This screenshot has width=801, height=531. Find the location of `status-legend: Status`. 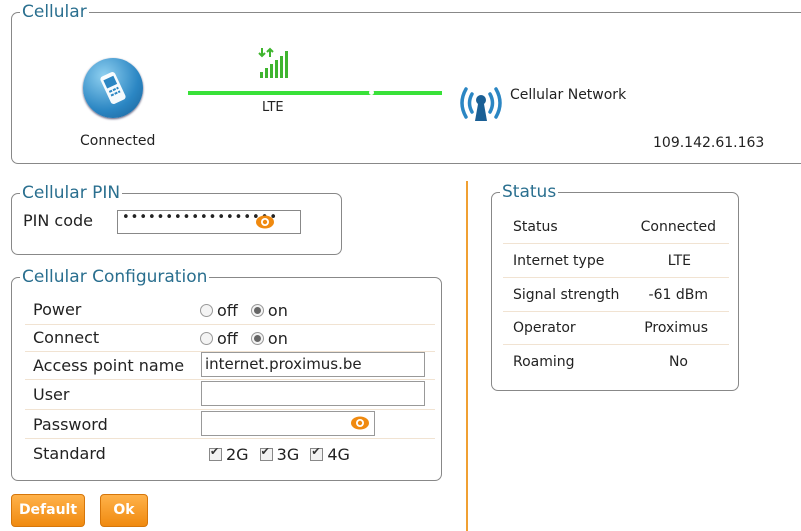

status-legend: Status is located at coordinates (529, 192).